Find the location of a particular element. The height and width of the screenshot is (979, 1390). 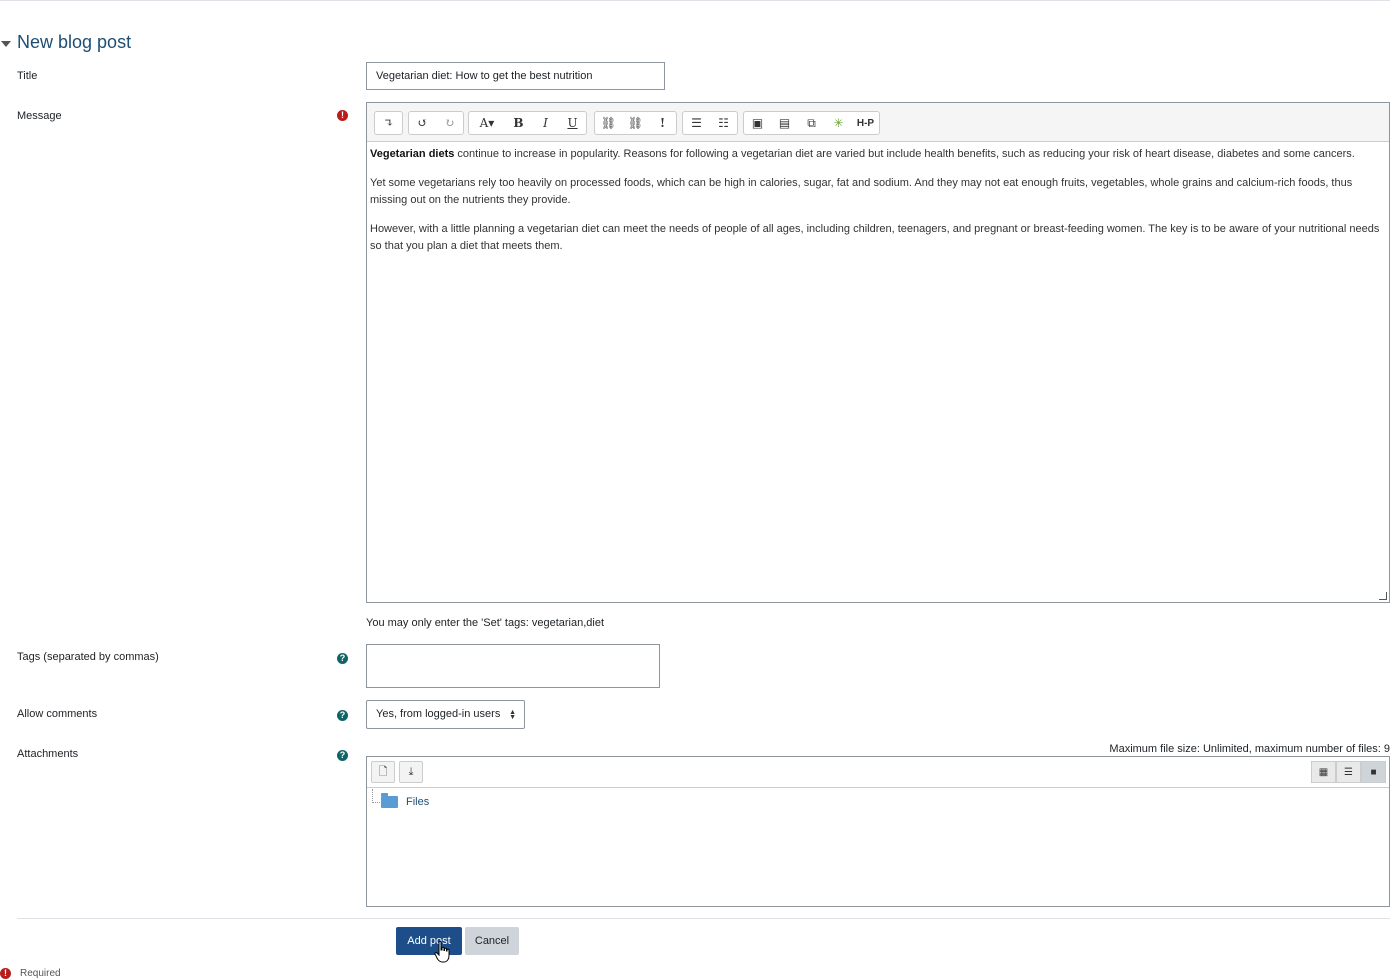

select-arrows-icon: ▲ ▼ is located at coordinates (512, 715).